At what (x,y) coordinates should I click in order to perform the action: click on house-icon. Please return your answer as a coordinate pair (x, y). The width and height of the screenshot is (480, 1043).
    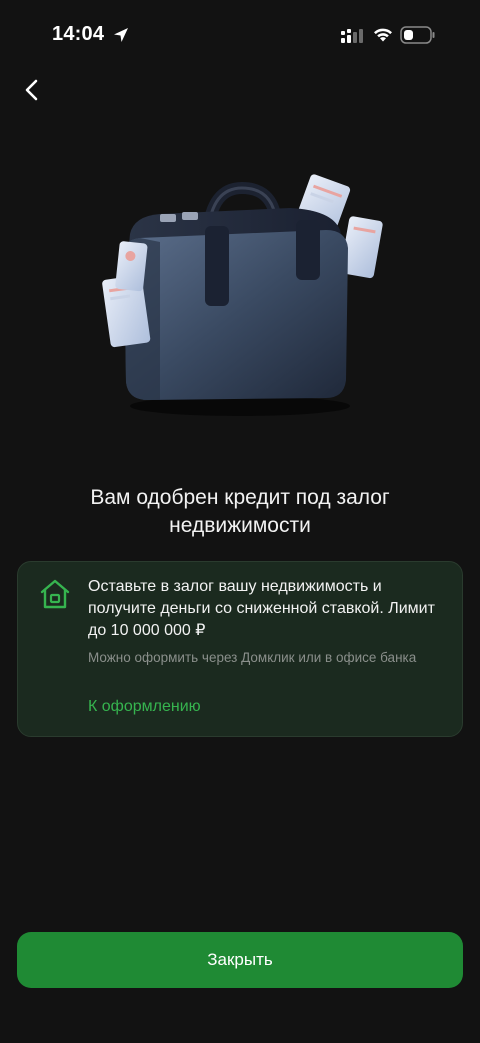
    Looking at the image, I should click on (55, 594).